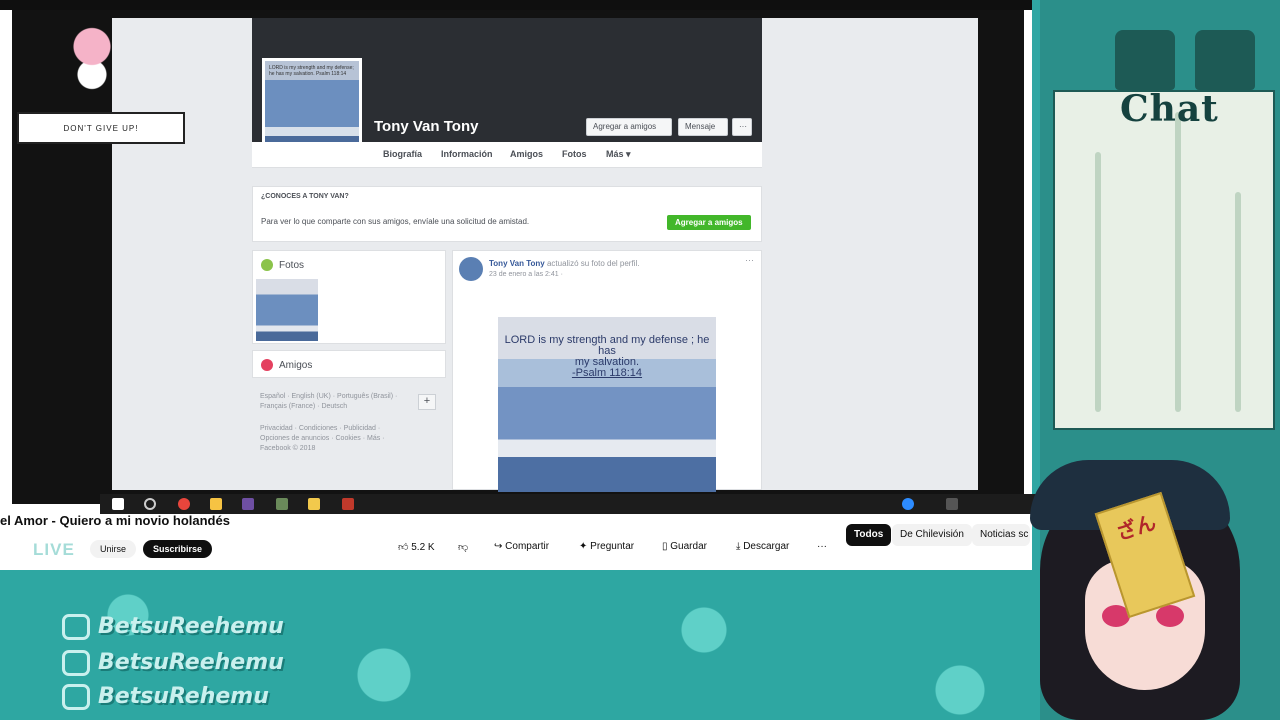  What do you see at coordinates (1145, 570) in the screenshot?
I see `vtuber-avatar: ざん` at bounding box center [1145, 570].